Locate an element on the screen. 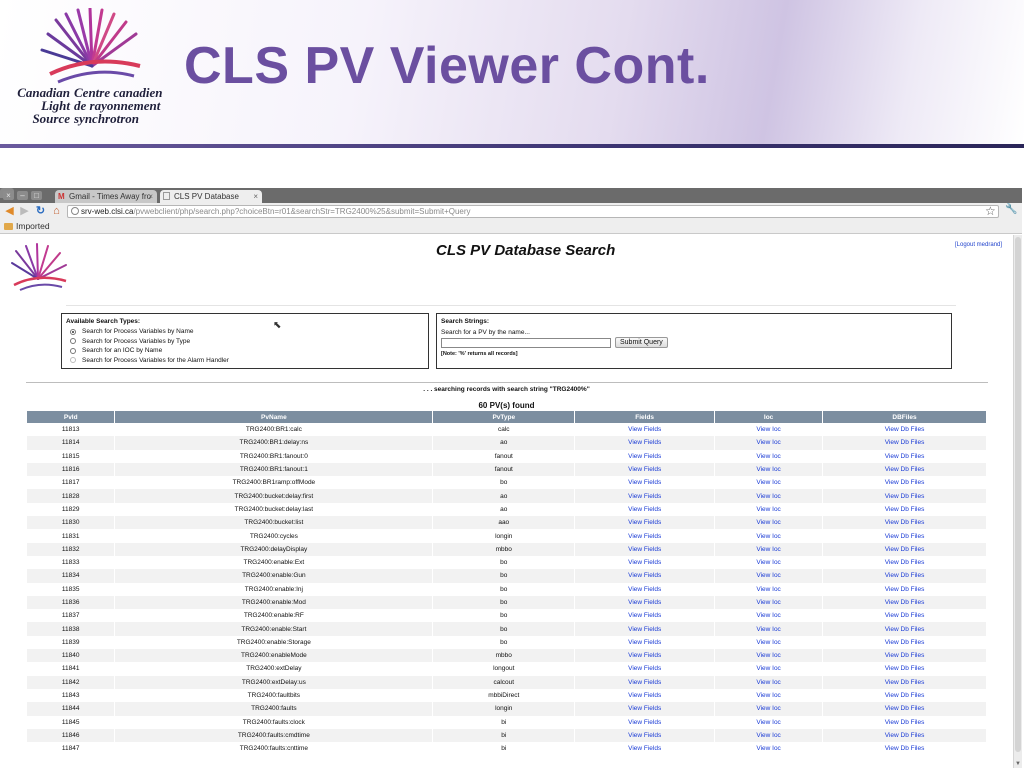  tab-gmail: M Gmail - Times Away fro × is located at coordinates (106, 196).